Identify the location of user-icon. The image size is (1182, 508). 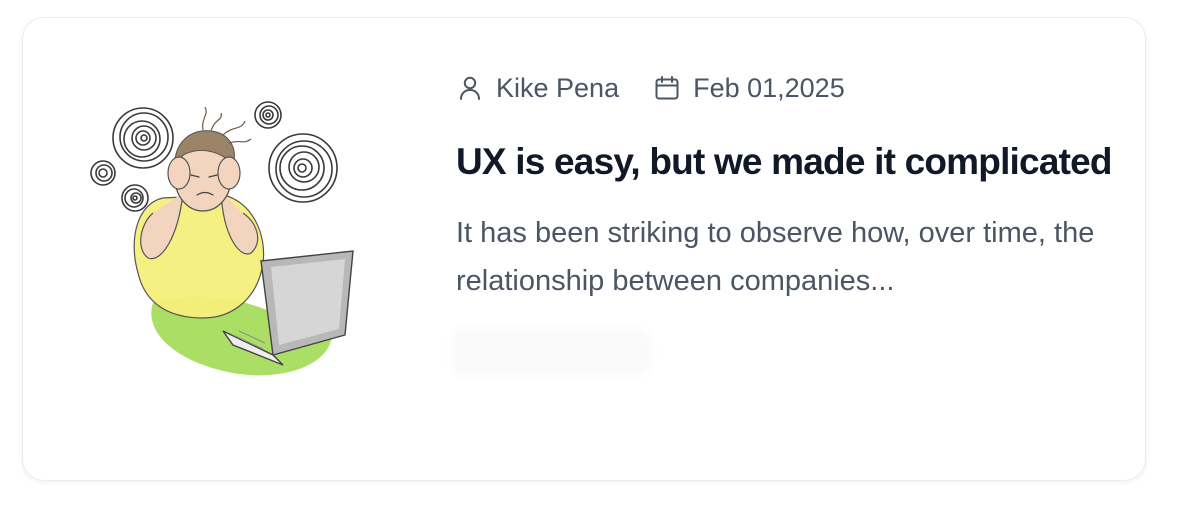
(470, 88).